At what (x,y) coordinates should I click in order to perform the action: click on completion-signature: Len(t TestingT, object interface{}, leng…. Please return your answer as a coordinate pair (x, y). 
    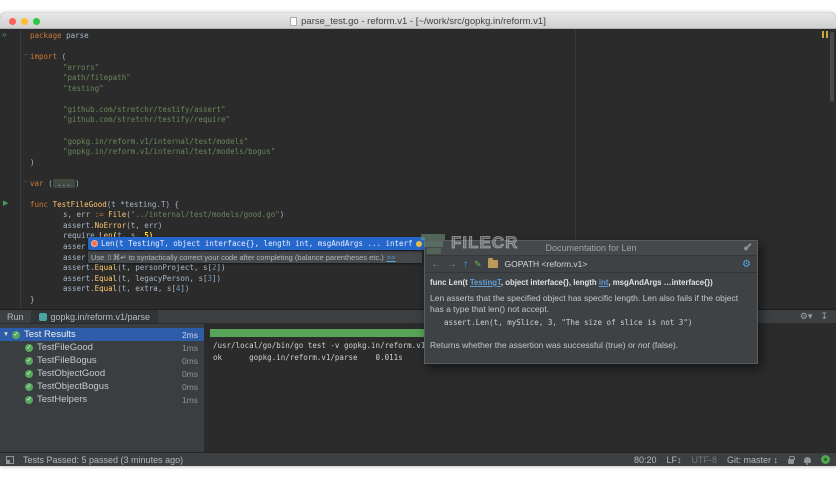
    Looking at the image, I should click on (257, 243).